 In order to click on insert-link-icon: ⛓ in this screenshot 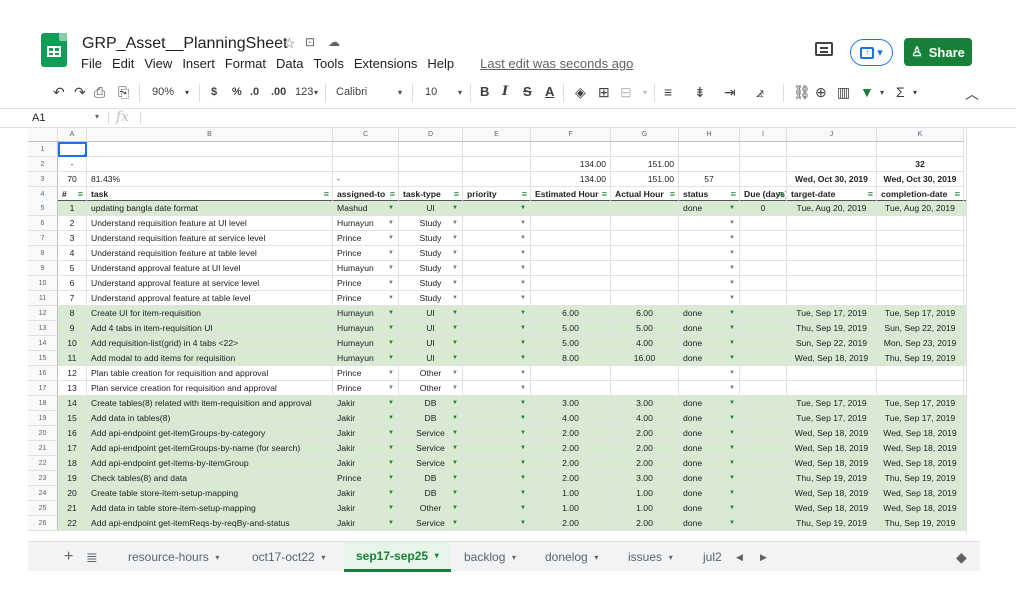, I will do `click(802, 92)`.